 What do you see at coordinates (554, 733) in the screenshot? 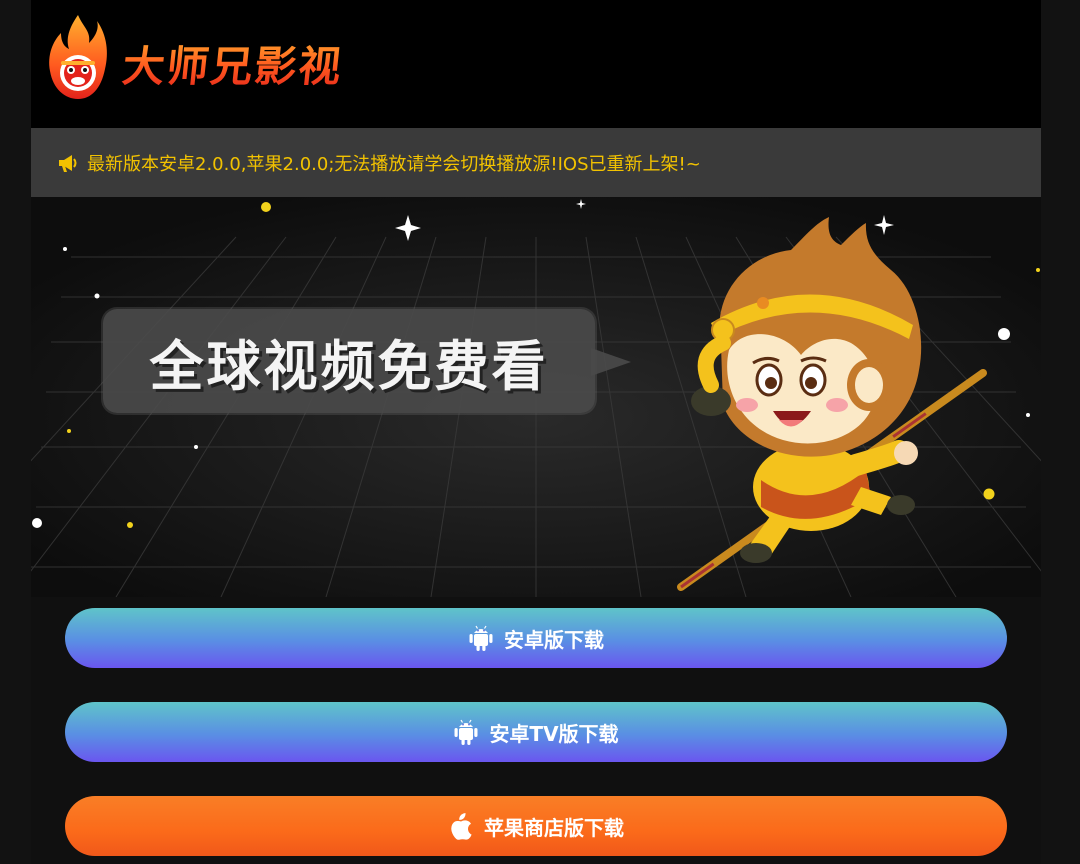
I see `android-tv-download-label: 安卓TV版下载` at bounding box center [554, 733].